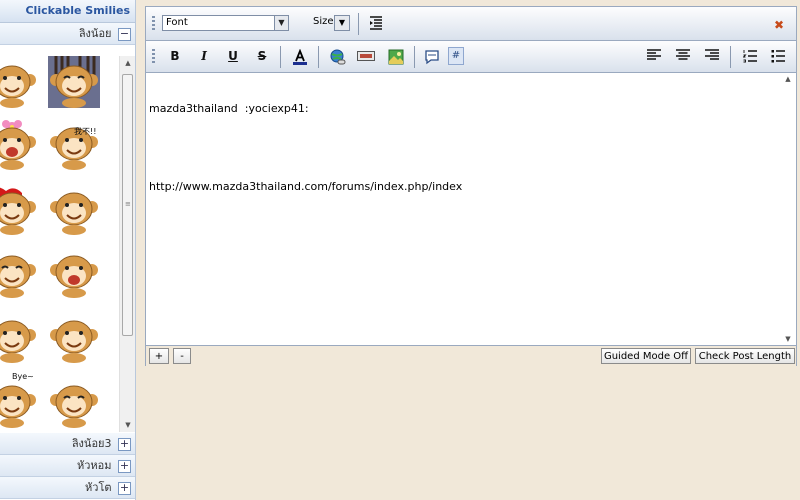 The height and width of the screenshot is (500, 800). Describe the element at coordinates (95, 33) in the screenshot. I see `category-label: ลิงน้อย` at that location.